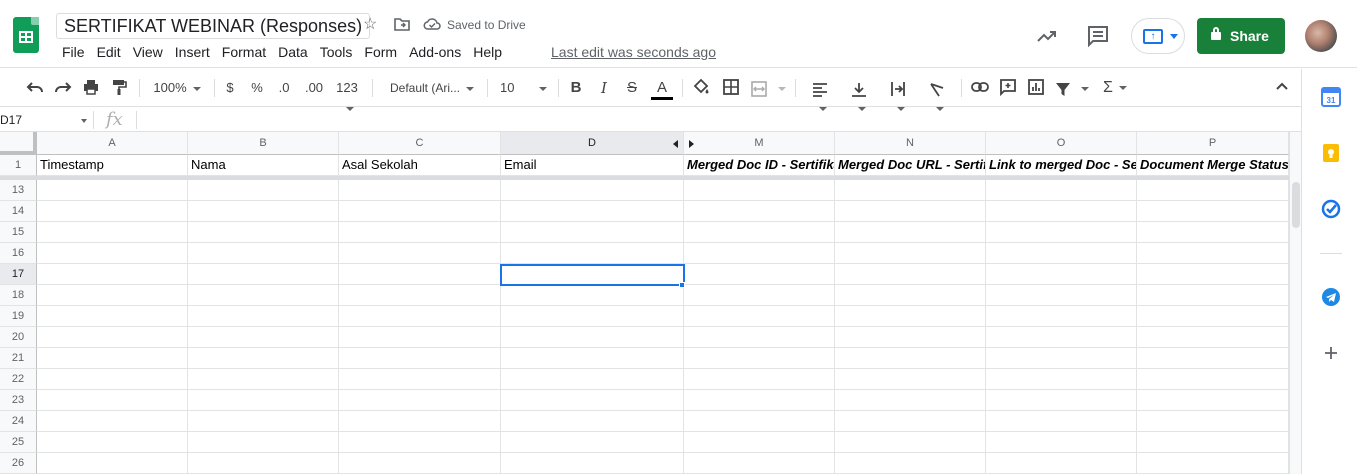 This screenshot has width=1357, height=474. Describe the element at coordinates (1158, 36) in the screenshot. I see `present-button: ↑` at that location.